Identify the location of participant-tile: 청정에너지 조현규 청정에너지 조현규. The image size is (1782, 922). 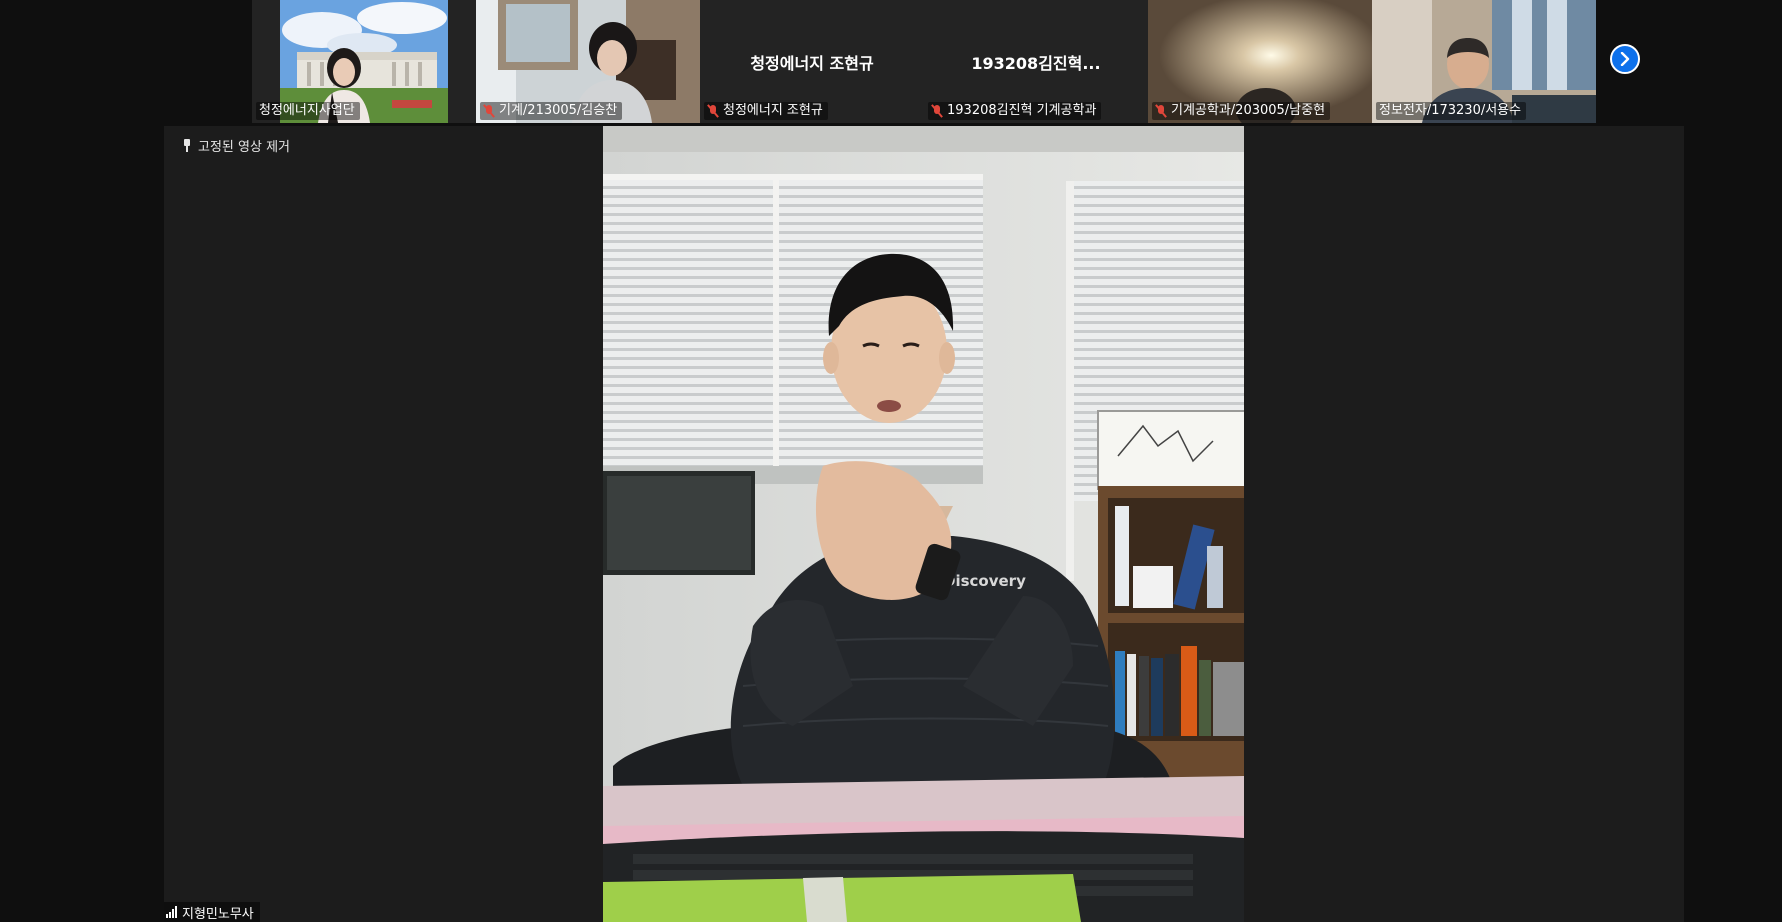
(812, 61).